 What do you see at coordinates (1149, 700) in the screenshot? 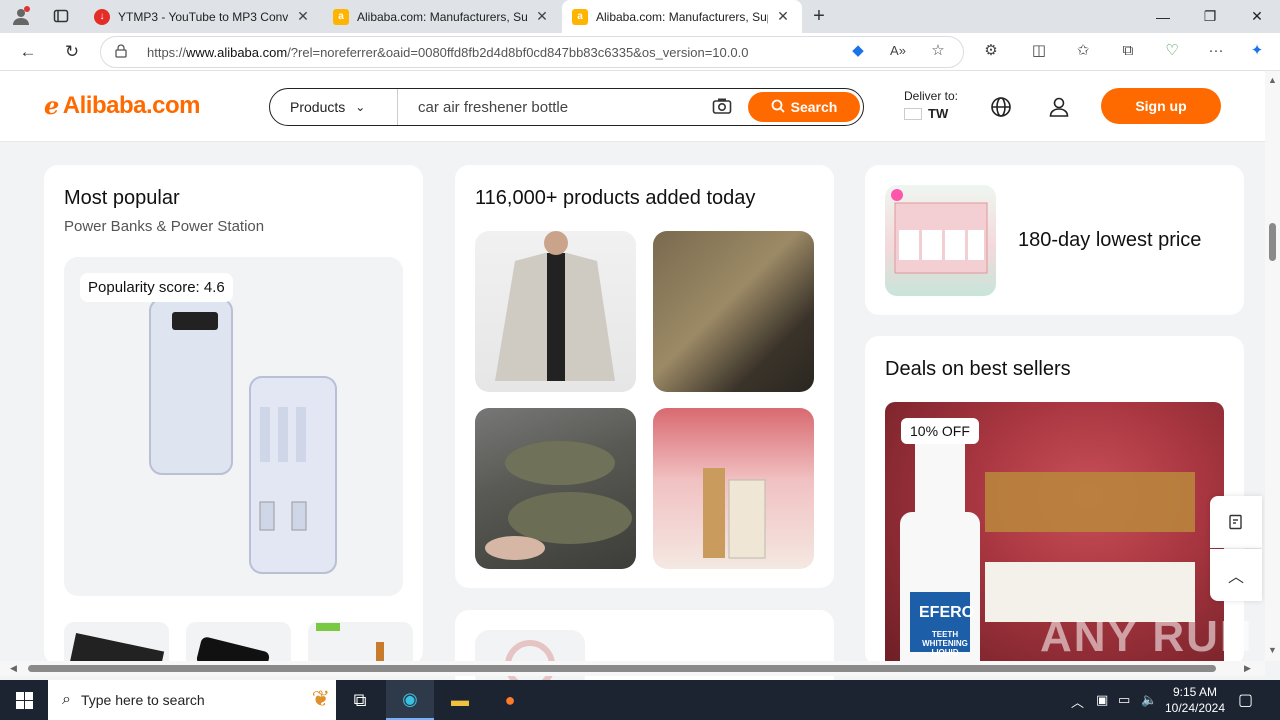
I see `volume-icon: 🔈` at bounding box center [1149, 700].